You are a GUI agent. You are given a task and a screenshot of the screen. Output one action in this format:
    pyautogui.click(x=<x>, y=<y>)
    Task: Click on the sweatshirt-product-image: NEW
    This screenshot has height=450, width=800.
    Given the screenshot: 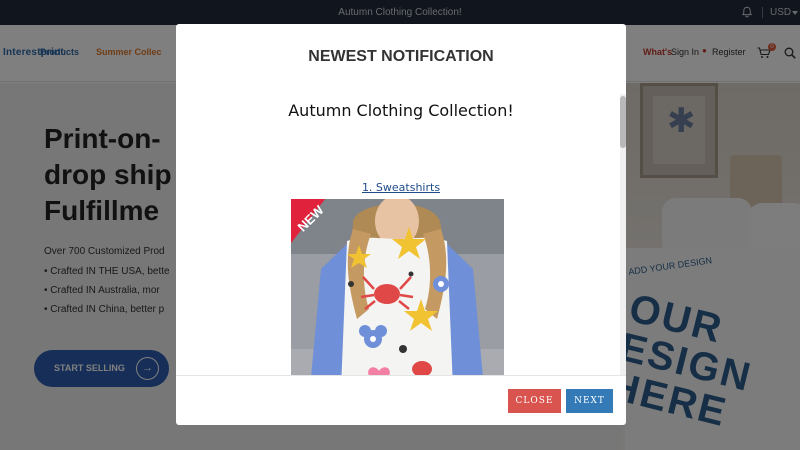 What is the action you would take?
    pyautogui.click(x=397, y=287)
    